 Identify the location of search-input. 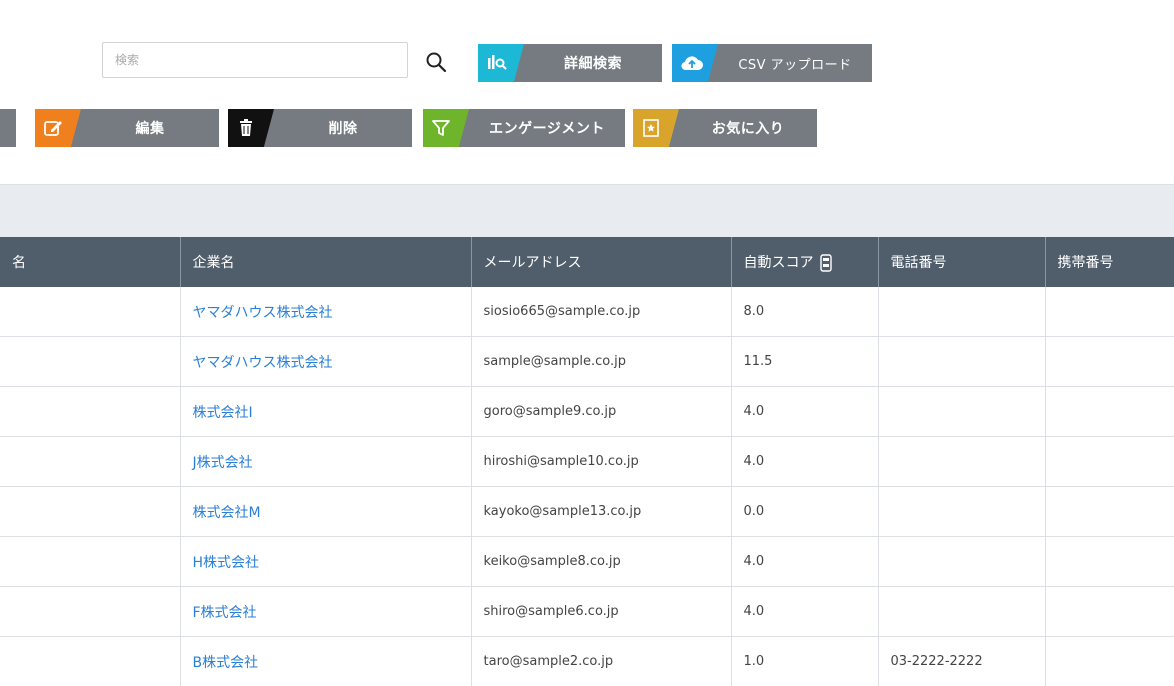
(255, 60).